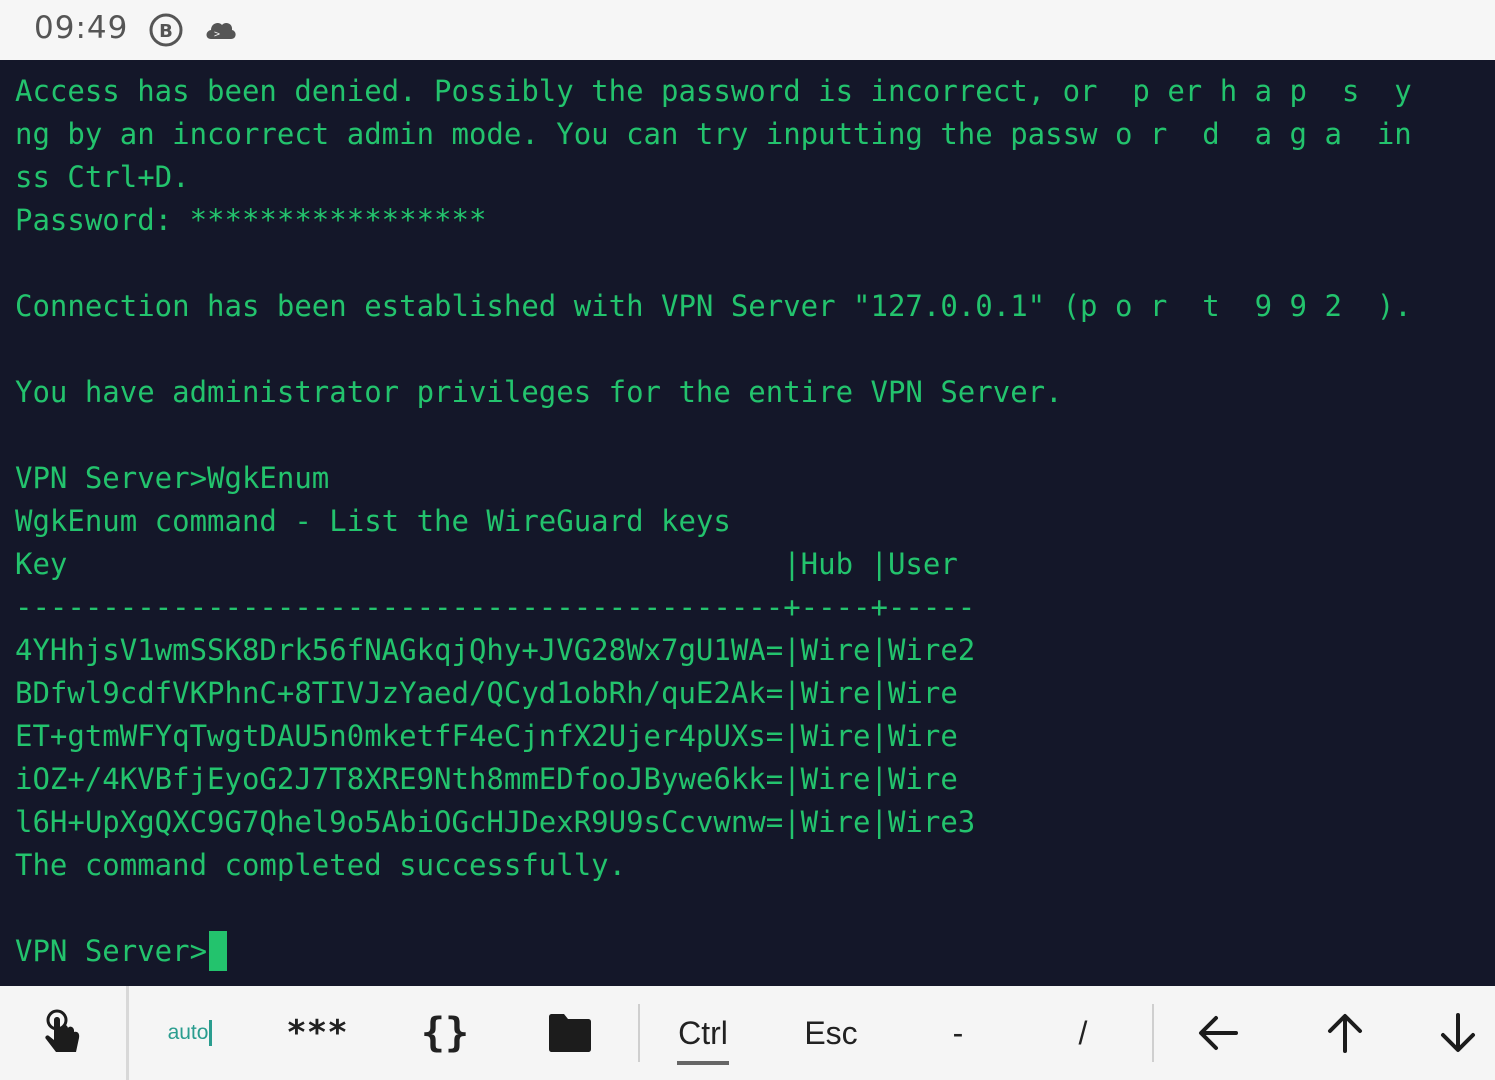 Image resolution: width=1495 pixels, height=1080 pixels. I want to click on touch-mode-button, so click(63, 1033).